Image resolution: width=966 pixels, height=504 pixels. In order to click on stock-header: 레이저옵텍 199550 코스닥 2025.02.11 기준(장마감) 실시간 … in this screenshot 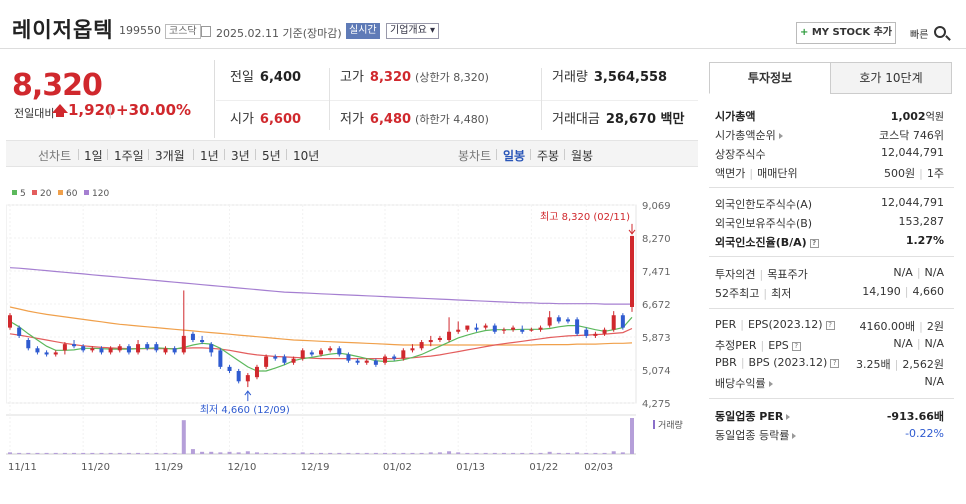, I will do `click(483, 24)`.